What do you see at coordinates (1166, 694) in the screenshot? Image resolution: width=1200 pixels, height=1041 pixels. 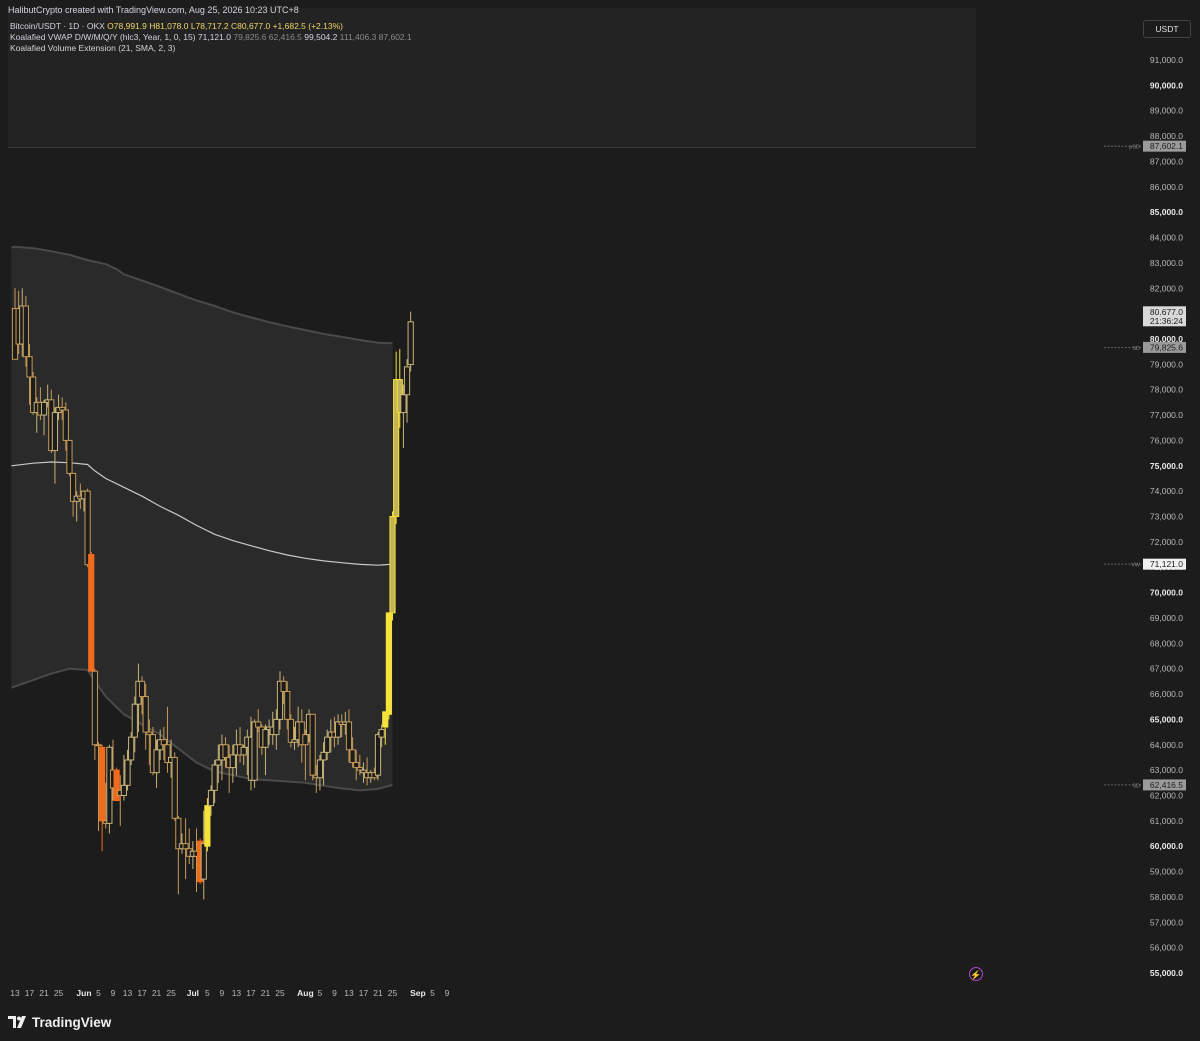 I see `y-tick-label: 66,000.0` at bounding box center [1166, 694].